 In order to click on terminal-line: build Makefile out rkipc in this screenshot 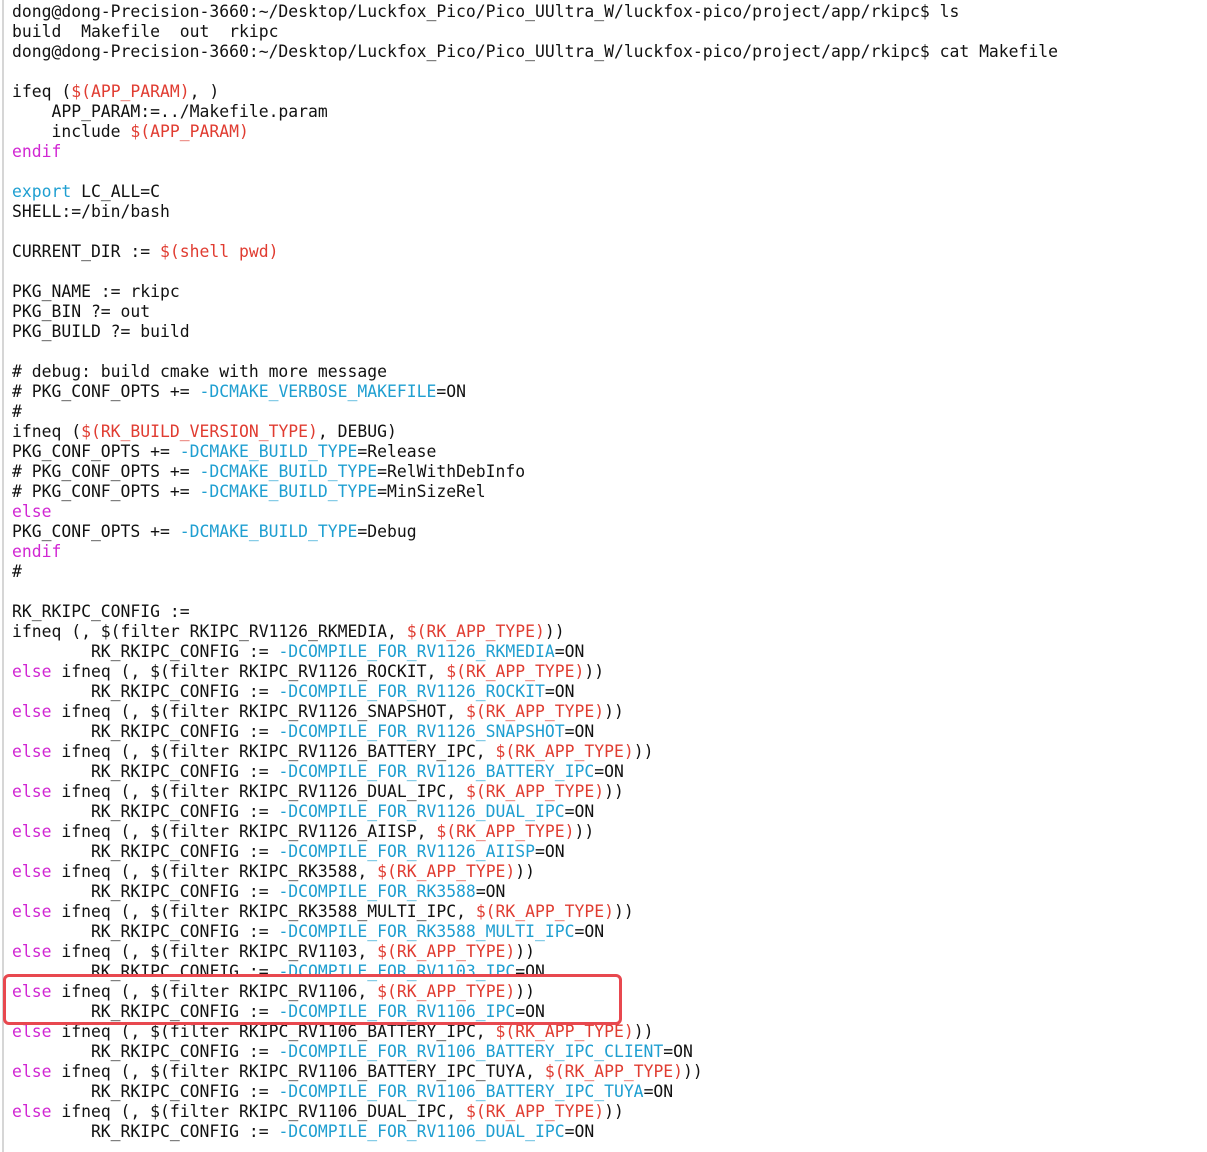, I will do `click(535, 32)`.